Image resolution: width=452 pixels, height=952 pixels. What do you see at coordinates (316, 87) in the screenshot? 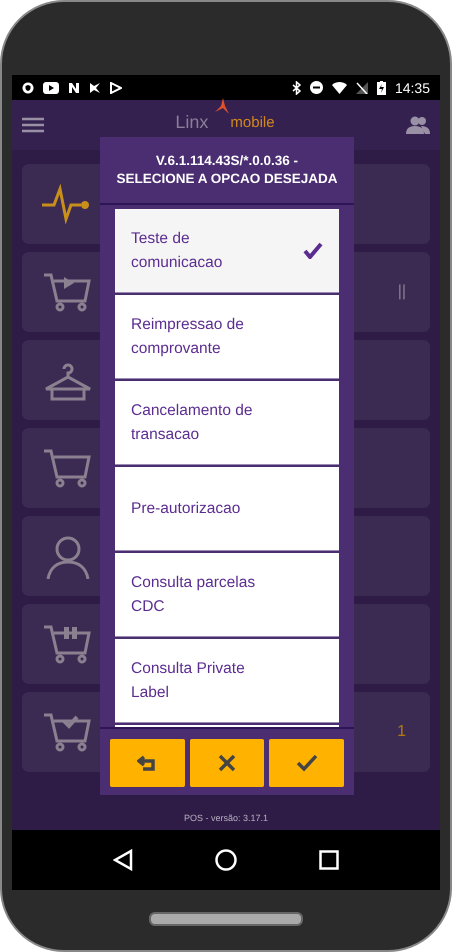
I see `do-not-disturb-icon` at bounding box center [316, 87].